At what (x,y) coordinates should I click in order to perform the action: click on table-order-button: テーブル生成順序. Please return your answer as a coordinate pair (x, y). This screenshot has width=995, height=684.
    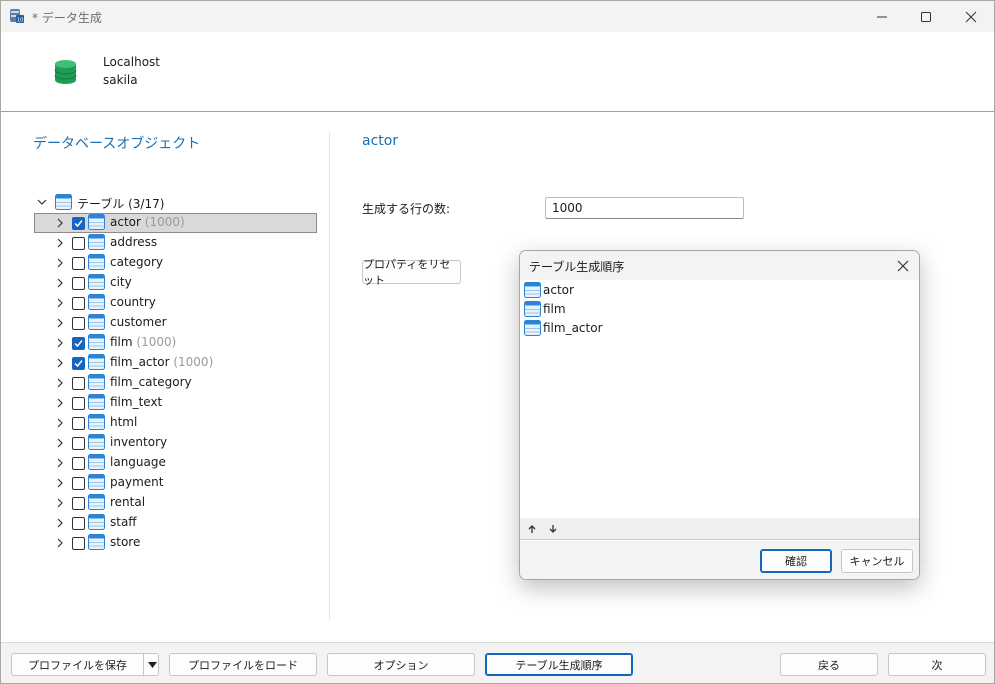
    Looking at the image, I should click on (559, 664).